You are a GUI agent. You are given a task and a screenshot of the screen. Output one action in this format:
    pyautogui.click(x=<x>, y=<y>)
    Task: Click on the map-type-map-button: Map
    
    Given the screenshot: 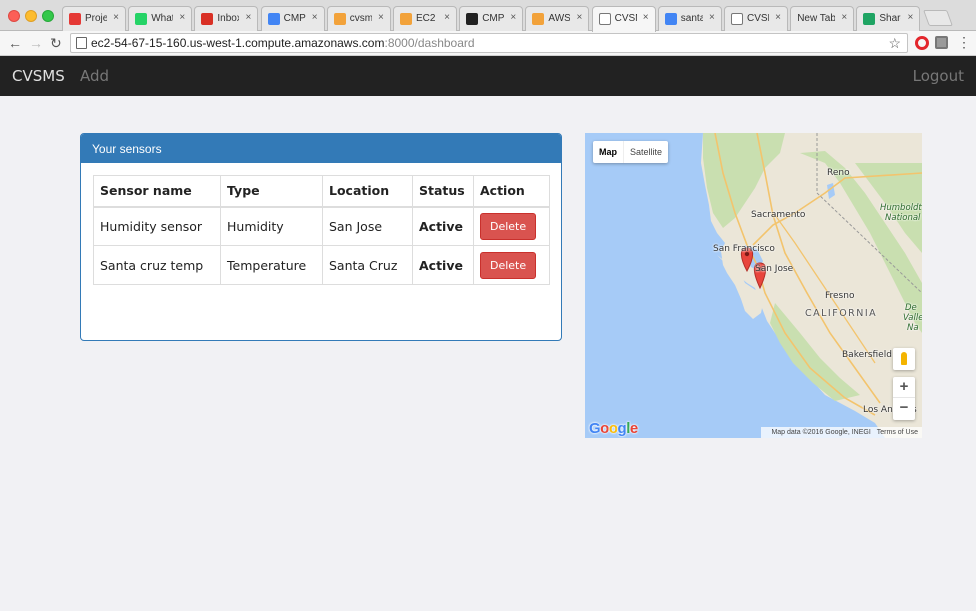 What is the action you would take?
    pyautogui.click(x=608, y=152)
    